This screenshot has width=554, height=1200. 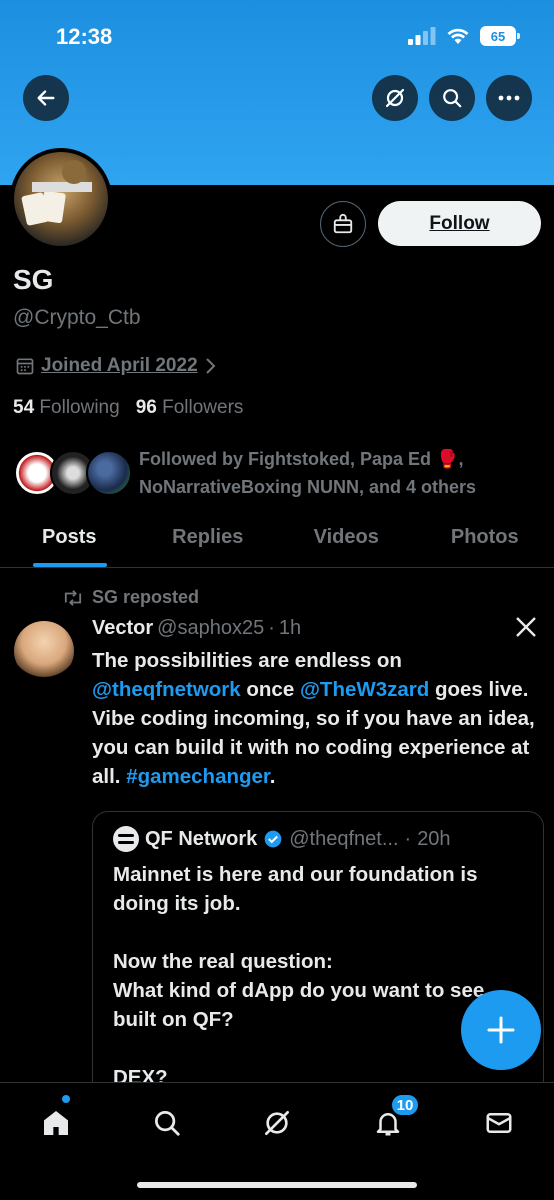 I want to click on avatar-image, so click(x=56, y=193).